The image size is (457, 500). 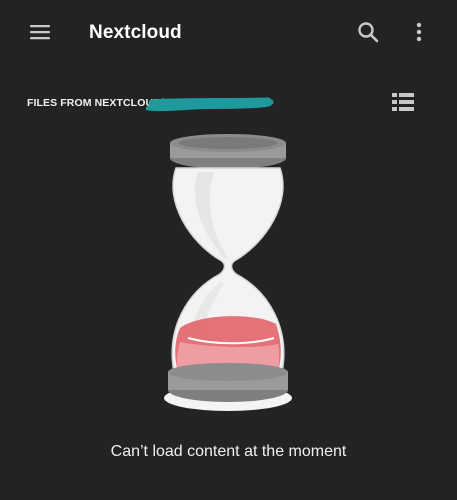 What do you see at coordinates (228, 33) in the screenshot?
I see `app-bar: Nextcloud` at bounding box center [228, 33].